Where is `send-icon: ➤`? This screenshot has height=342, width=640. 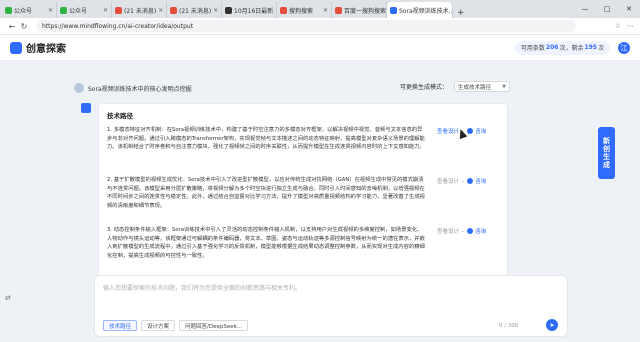 send-icon: ➤ is located at coordinates (552, 325).